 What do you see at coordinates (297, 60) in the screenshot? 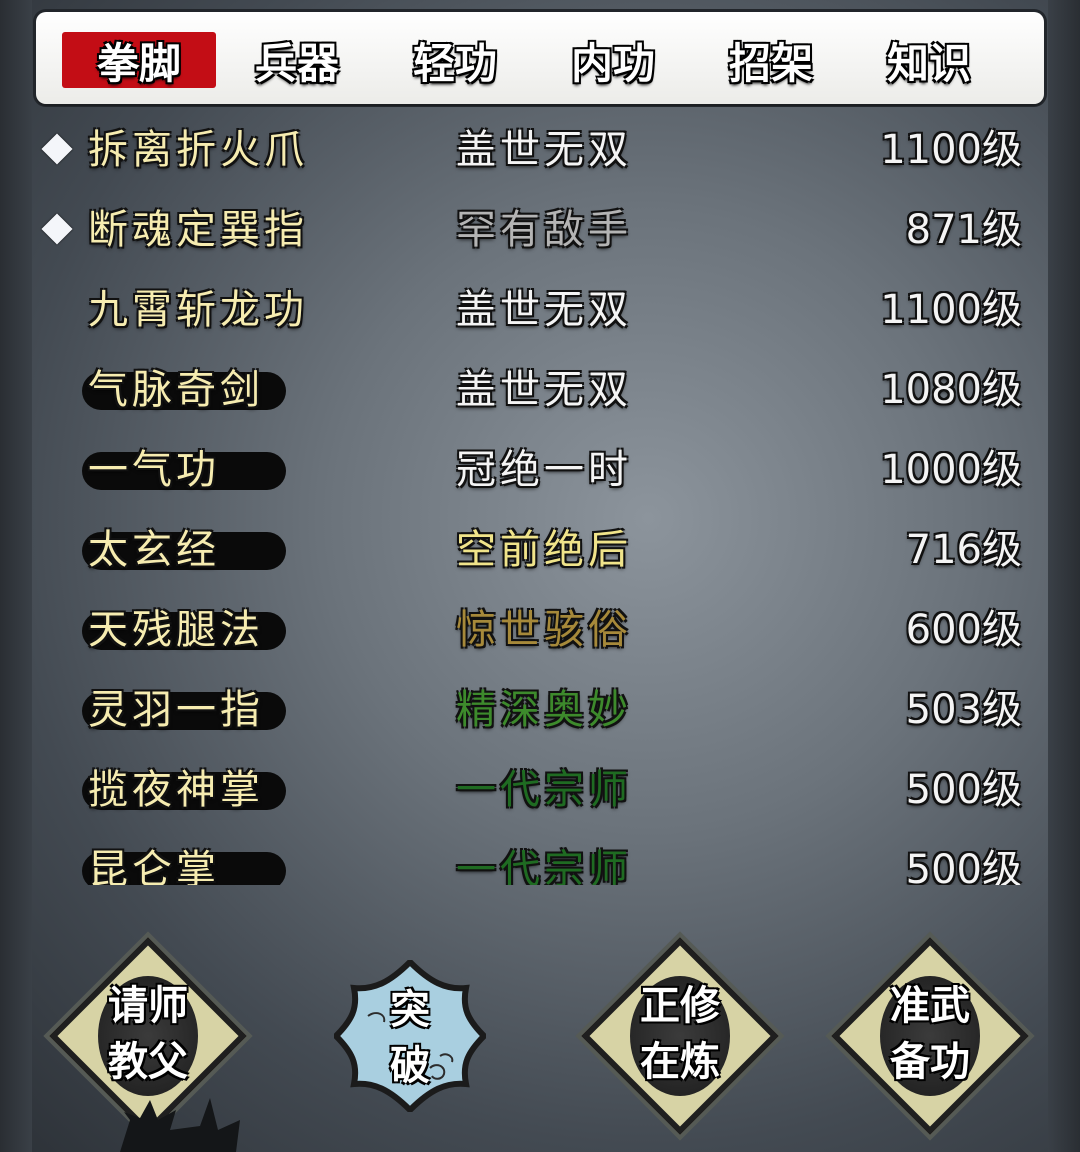
I see `tab-weapon: 兵器` at bounding box center [297, 60].